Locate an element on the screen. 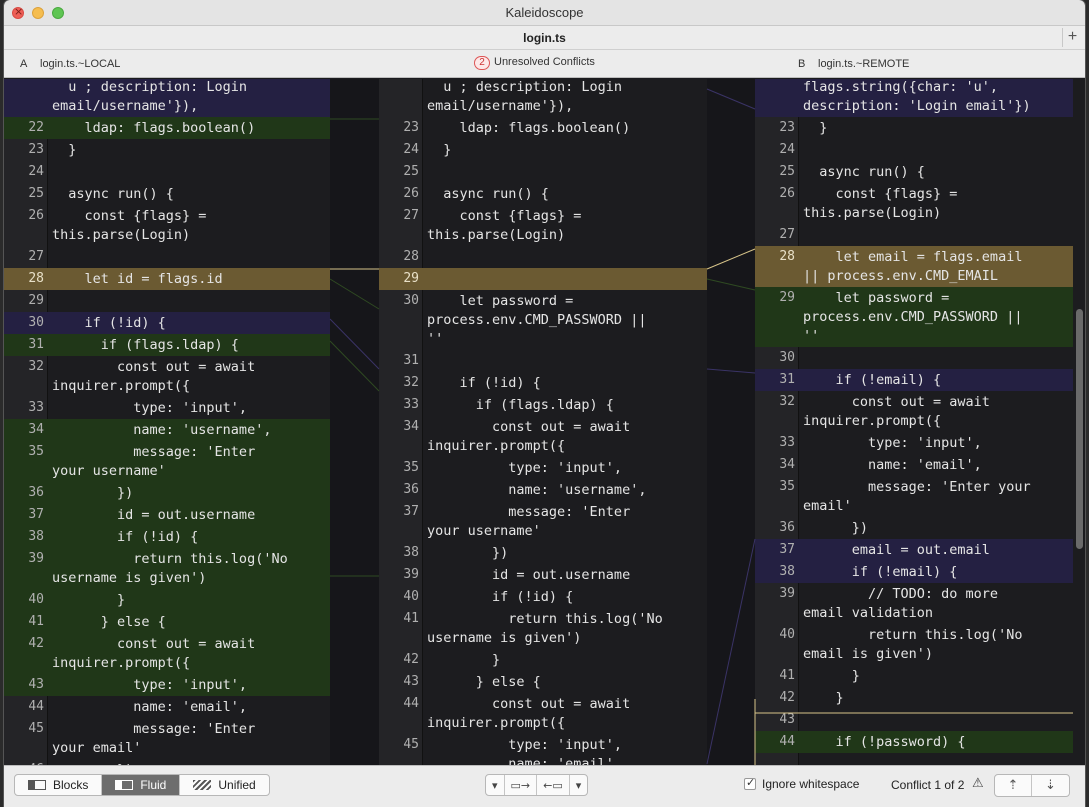 This screenshot has height=807, width=1089. code-line: 40 if (!id) { is located at coordinates (543, 597).